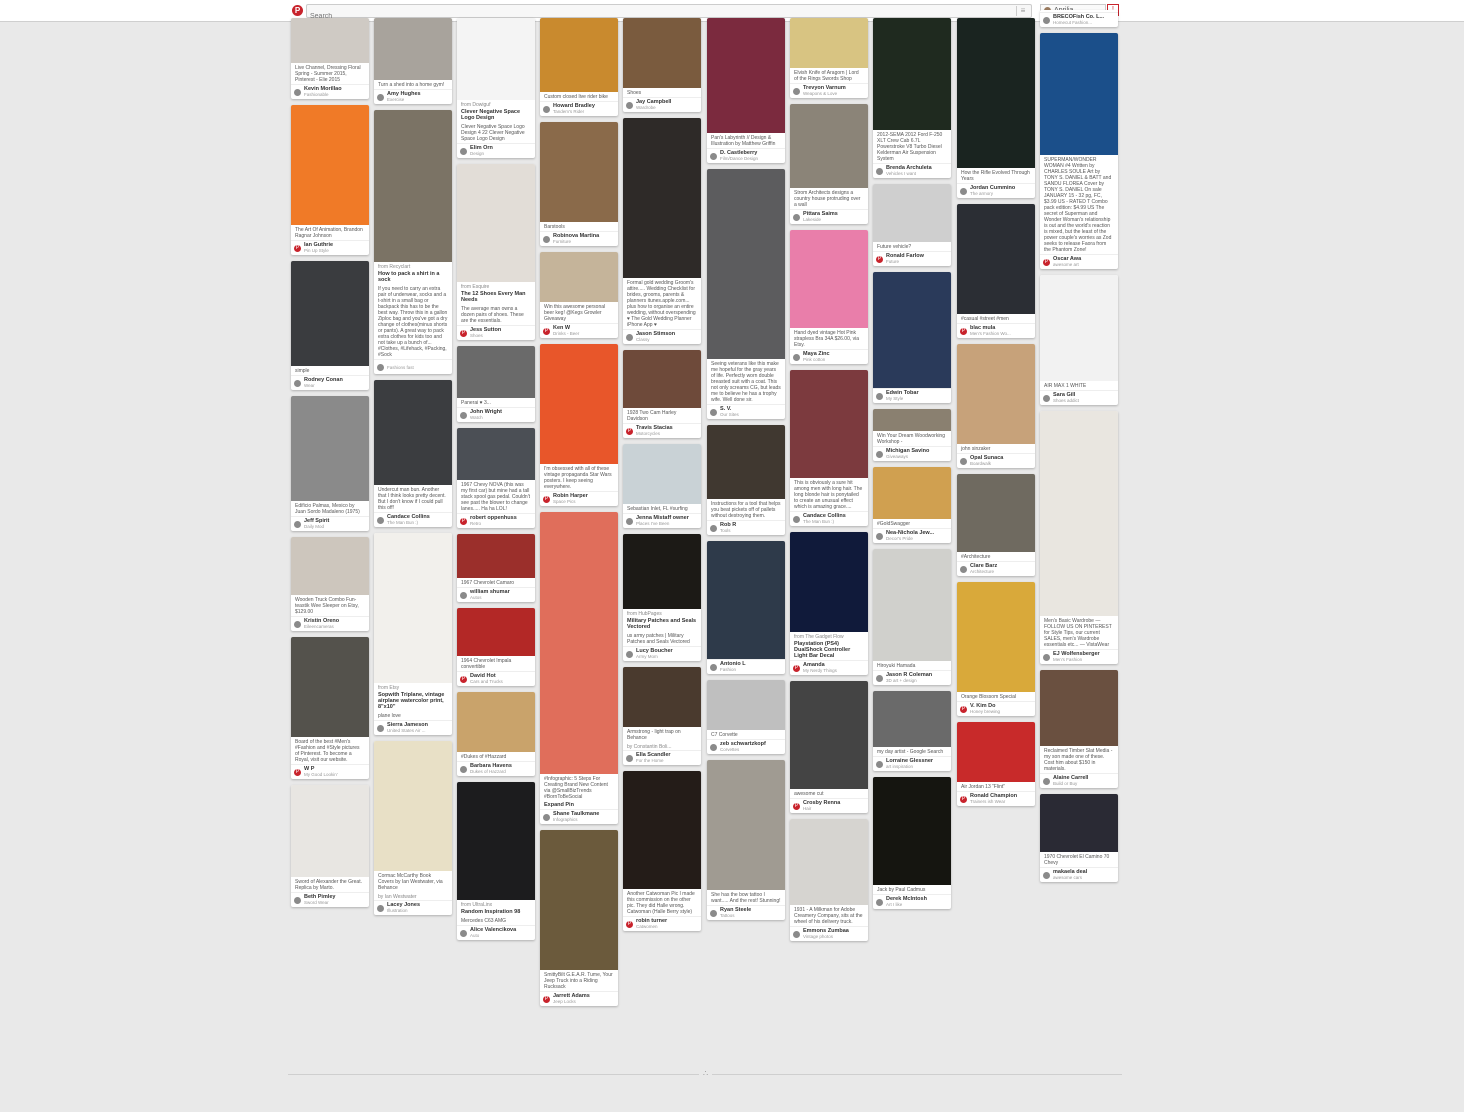  I want to click on board-name: Illustration, so click(403, 910).